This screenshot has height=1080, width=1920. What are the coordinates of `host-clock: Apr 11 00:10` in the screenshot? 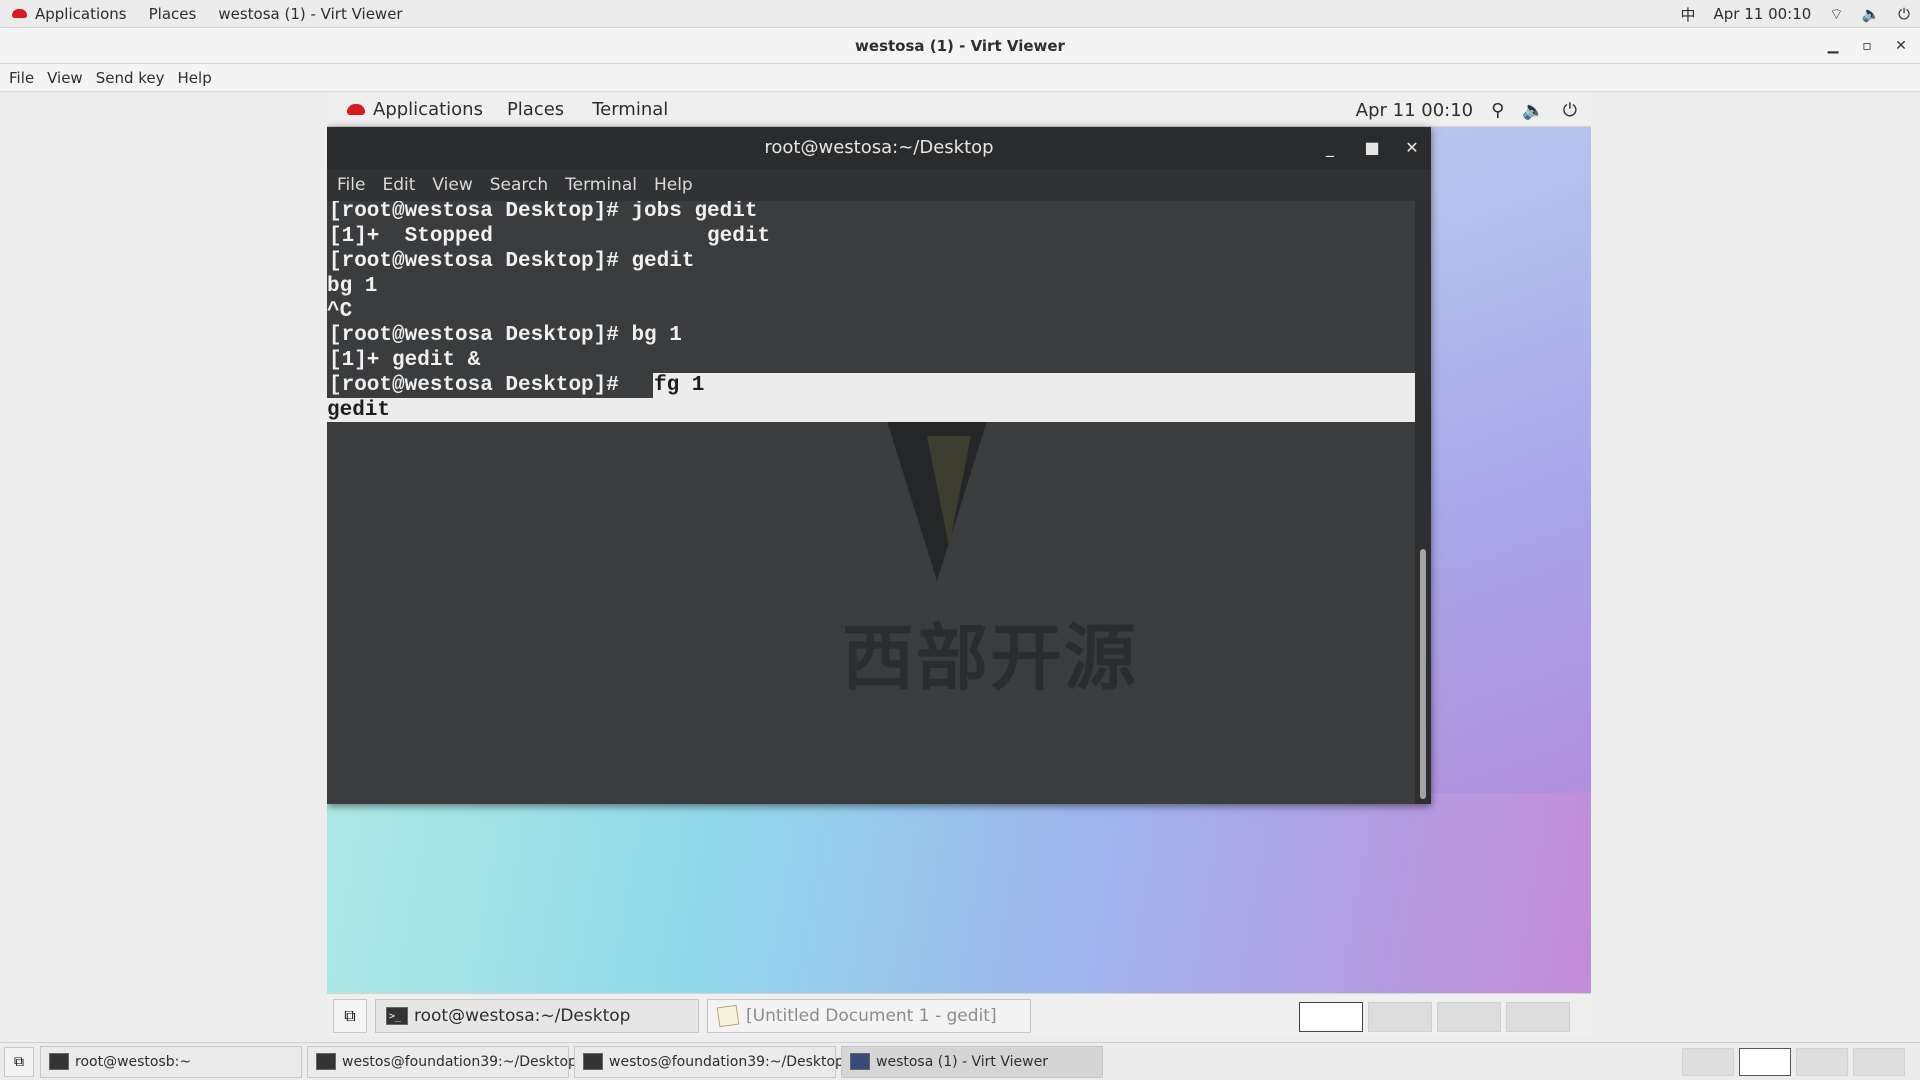 It's located at (1763, 14).